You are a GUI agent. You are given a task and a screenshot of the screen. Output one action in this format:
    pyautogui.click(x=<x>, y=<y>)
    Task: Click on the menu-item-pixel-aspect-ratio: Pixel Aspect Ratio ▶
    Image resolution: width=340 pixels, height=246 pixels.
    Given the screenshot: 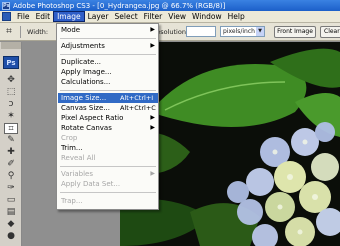 What is the action you would take?
    pyautogui.click(x=108, y=118)
    